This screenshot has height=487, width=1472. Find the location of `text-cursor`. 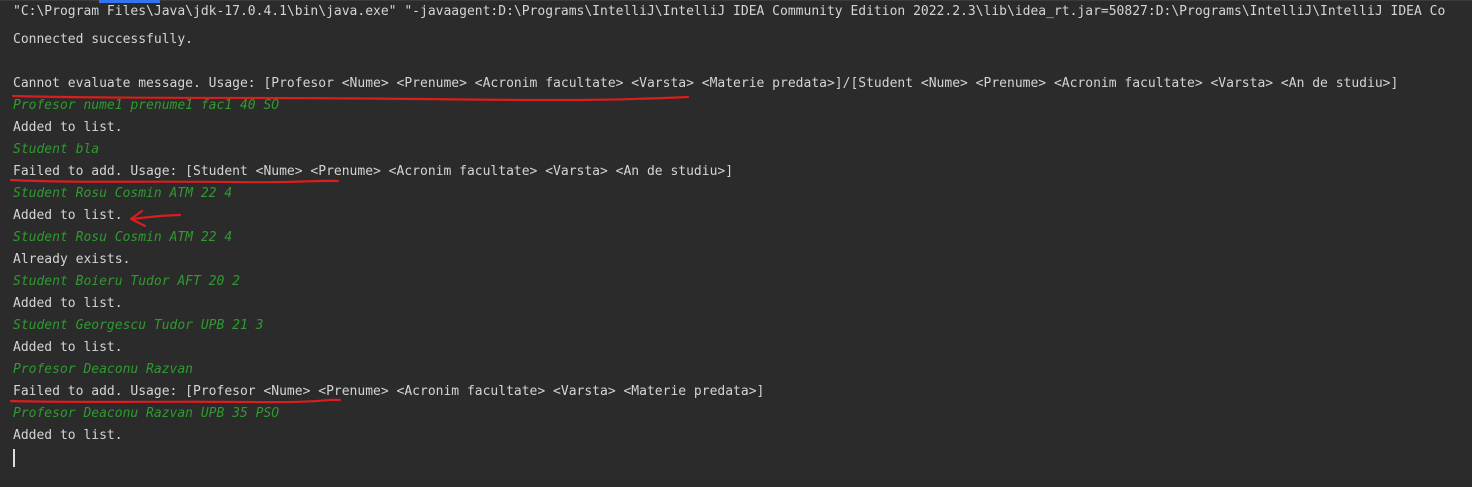

text-cursor is located at coordinates (14, 458).